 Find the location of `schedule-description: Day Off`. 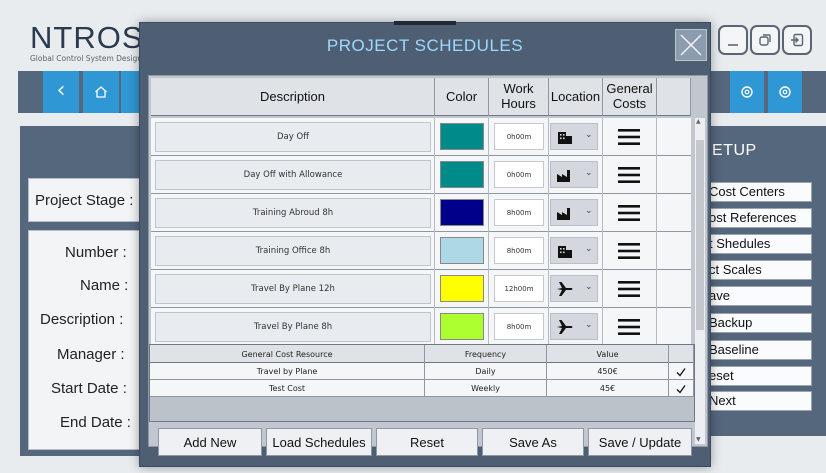

schedule-description: Day Off is located at coordinates (293, 137).